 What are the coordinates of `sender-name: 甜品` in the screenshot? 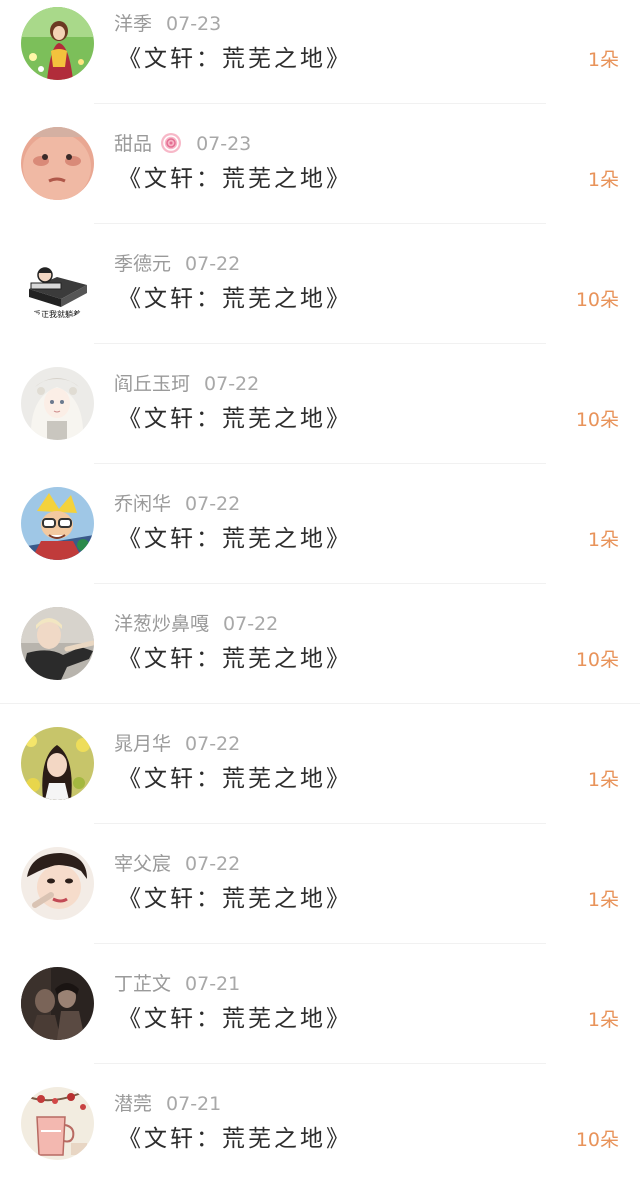 It's located at (133, 144).